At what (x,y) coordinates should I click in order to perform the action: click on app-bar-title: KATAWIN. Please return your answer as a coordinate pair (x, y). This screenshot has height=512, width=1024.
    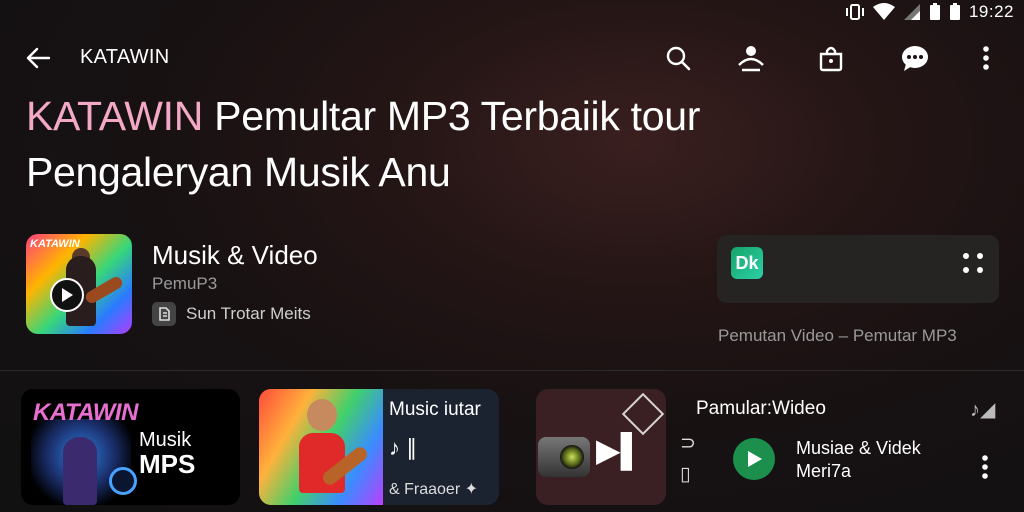
    Looking at the image, I should click on (125, 57).